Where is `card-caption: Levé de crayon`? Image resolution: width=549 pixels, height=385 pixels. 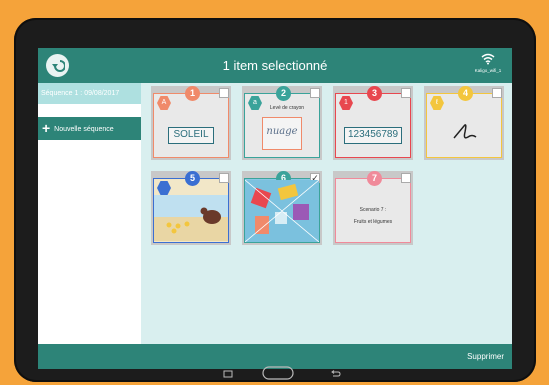
card-caption: Levé de crayon is located at coordinates (287, 108).